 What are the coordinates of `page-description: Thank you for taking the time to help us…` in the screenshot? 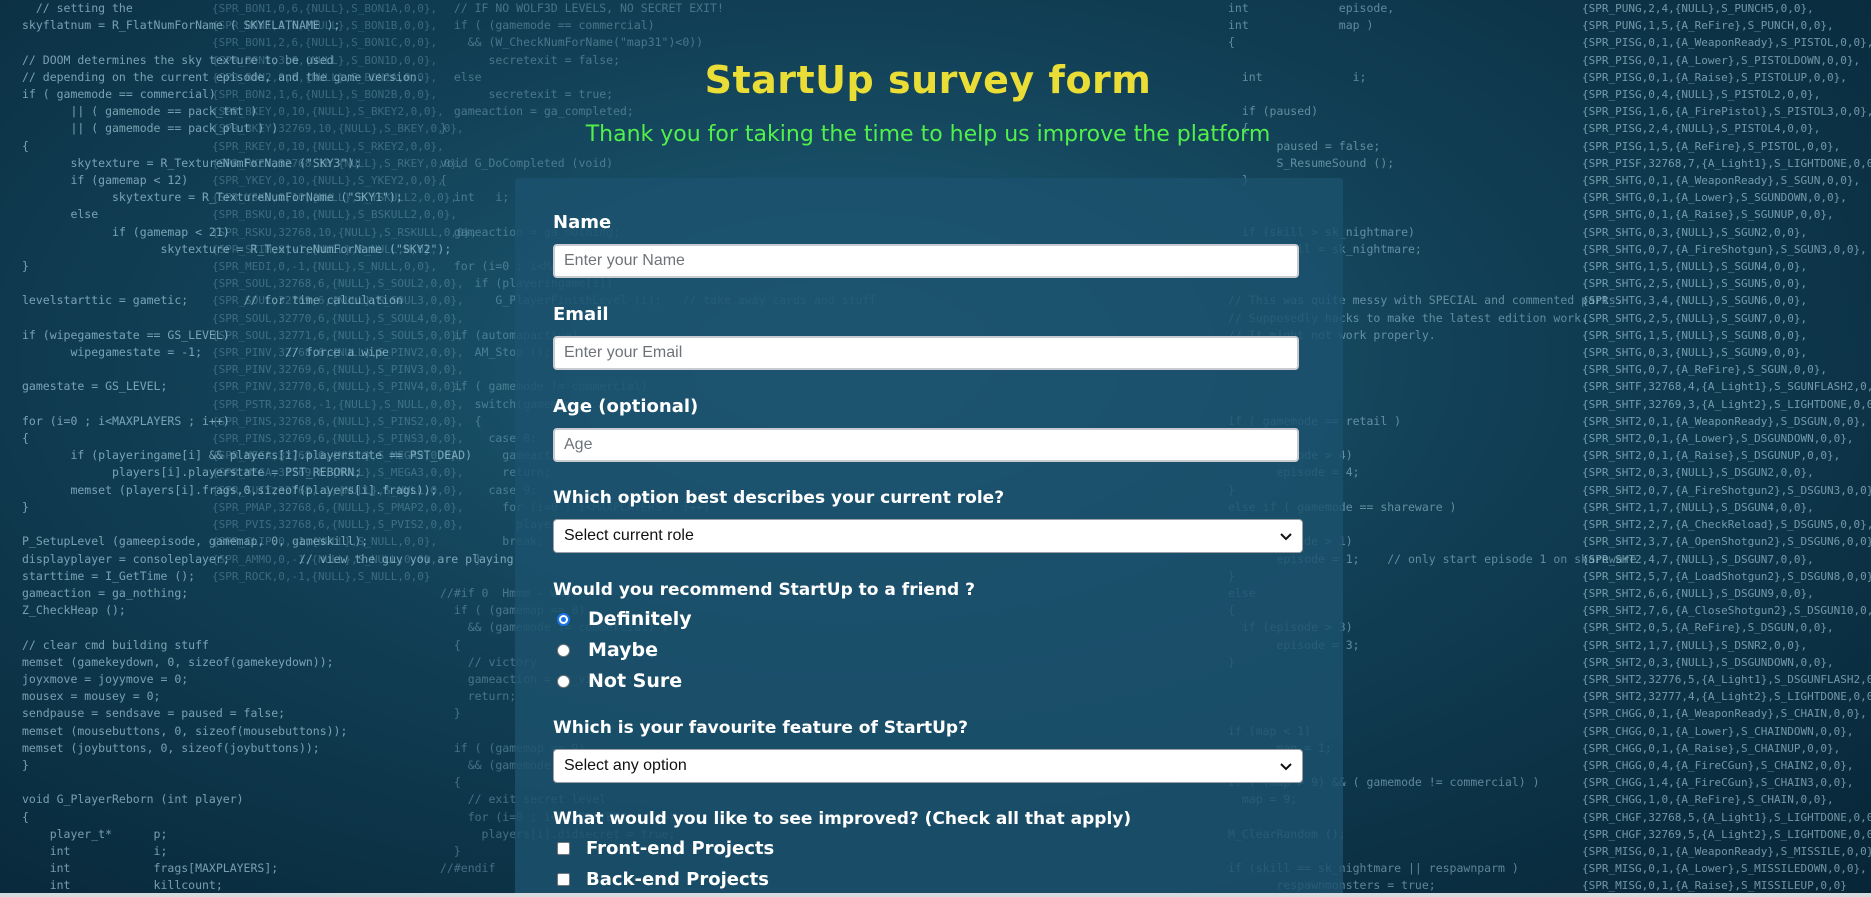 It's located at (928, 134).